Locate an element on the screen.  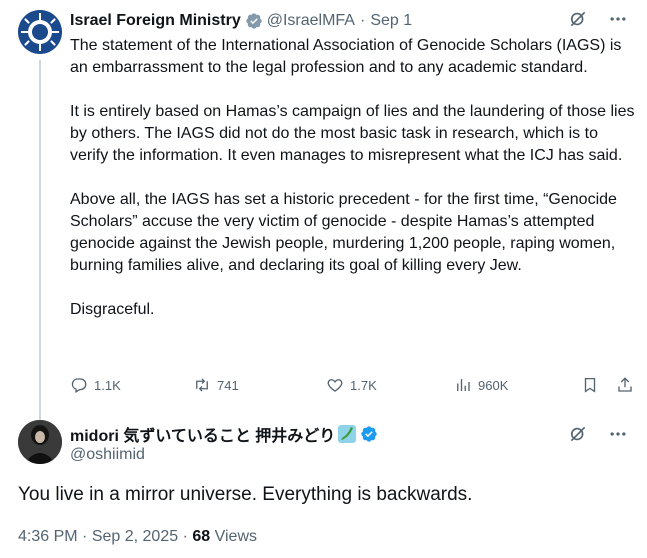
views-count: 960K is located at coordinates (493, 385).